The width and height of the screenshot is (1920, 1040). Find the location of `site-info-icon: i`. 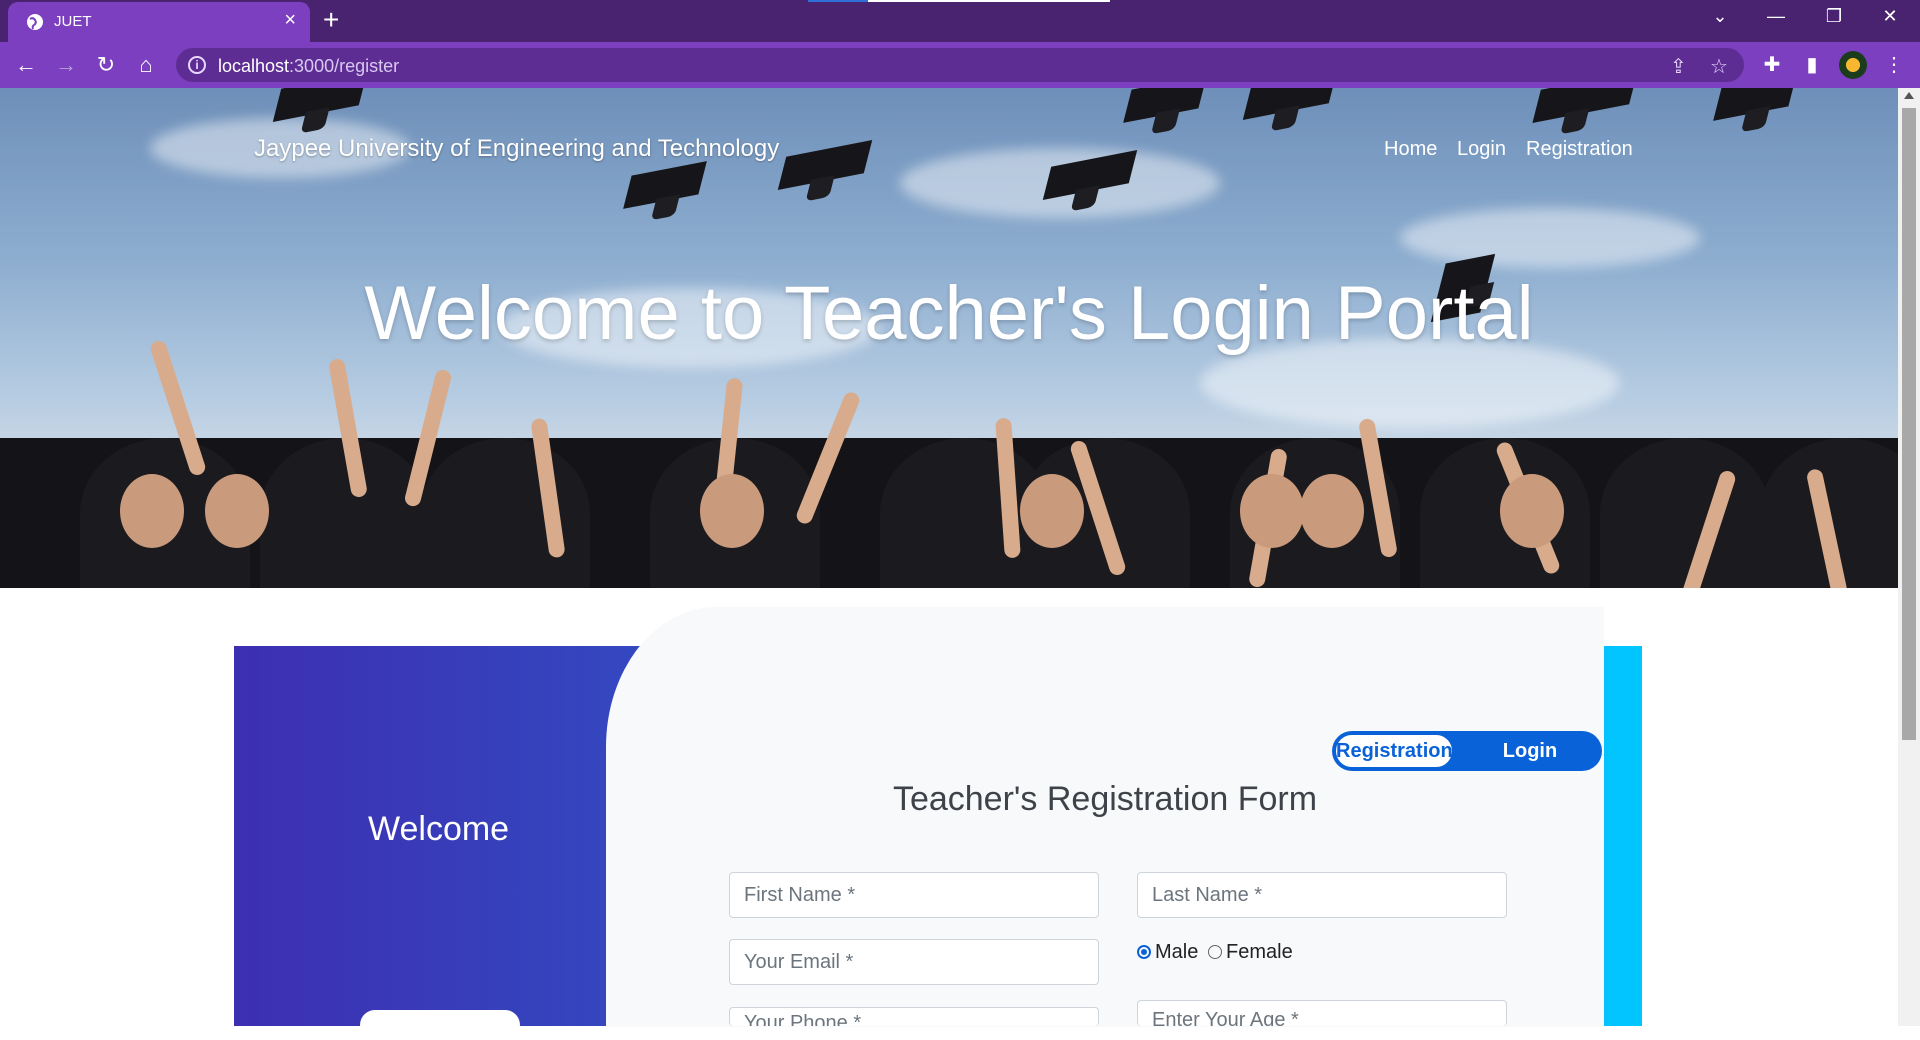

site-info-icon: i is located at coordinates (197, 65).